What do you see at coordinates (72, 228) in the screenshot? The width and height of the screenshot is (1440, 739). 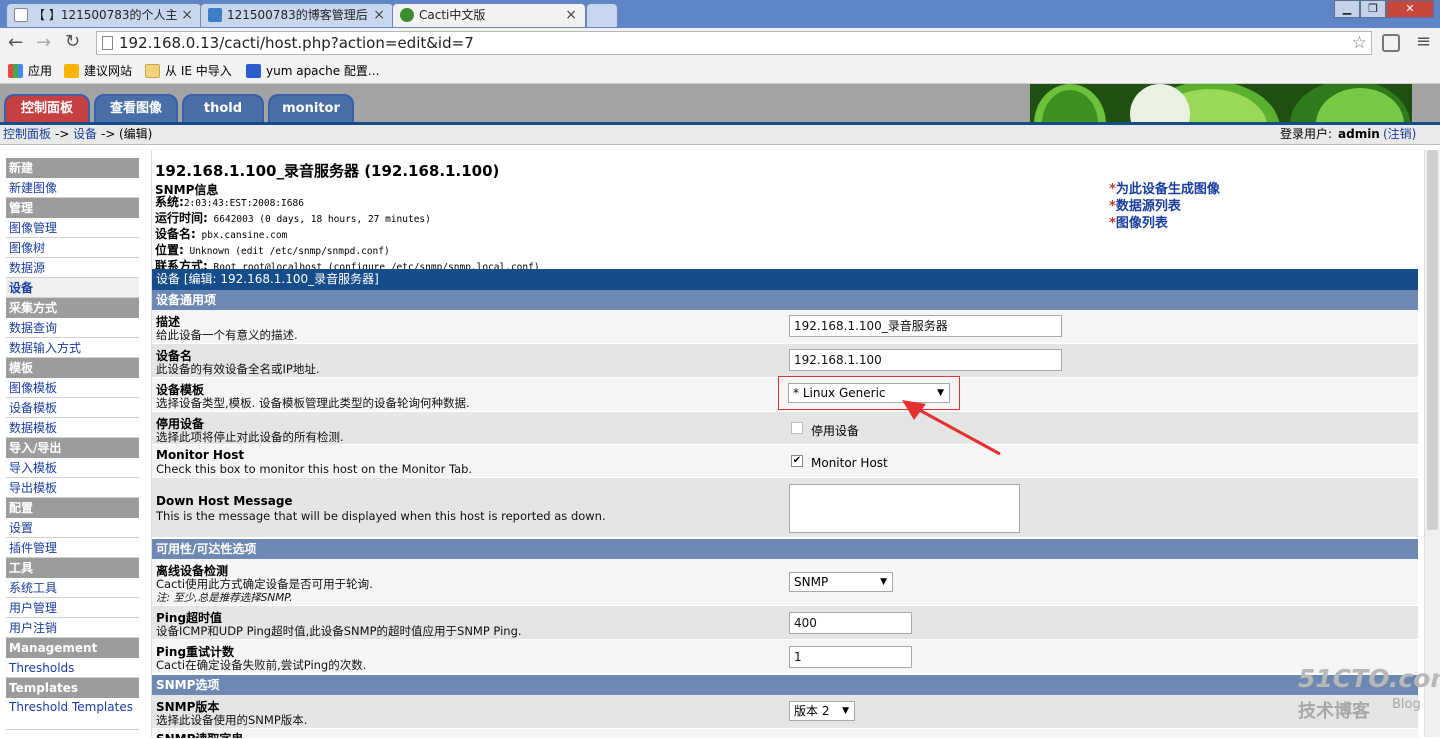 I see `menu-item: 图像管理` at bounding box center [72, 228].